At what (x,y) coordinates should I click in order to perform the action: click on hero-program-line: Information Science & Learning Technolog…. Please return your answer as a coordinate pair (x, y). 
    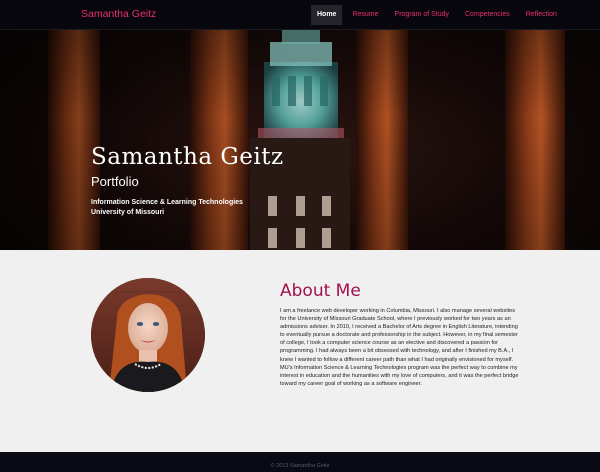
    Looking at the image, I should click on (167, 202).